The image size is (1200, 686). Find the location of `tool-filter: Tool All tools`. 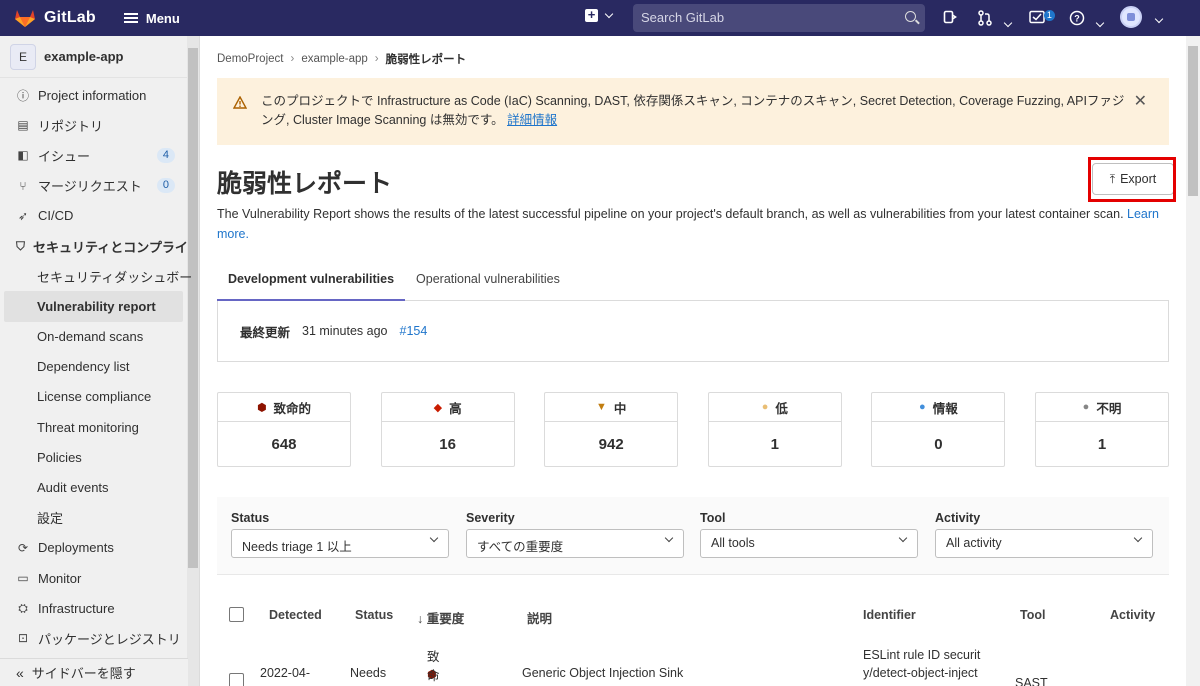

tool-filter: Tool All tools is located at coordinates (809, 534).